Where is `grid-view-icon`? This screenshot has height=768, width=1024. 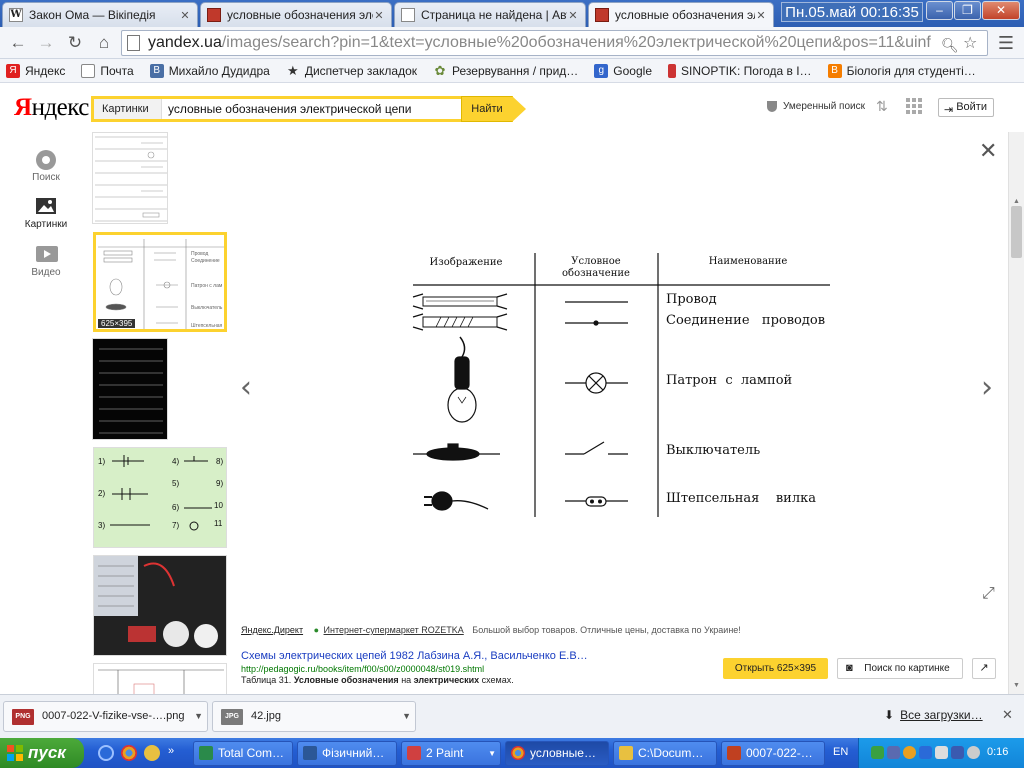 grid-view-icon is located at coordinates (914, 106).